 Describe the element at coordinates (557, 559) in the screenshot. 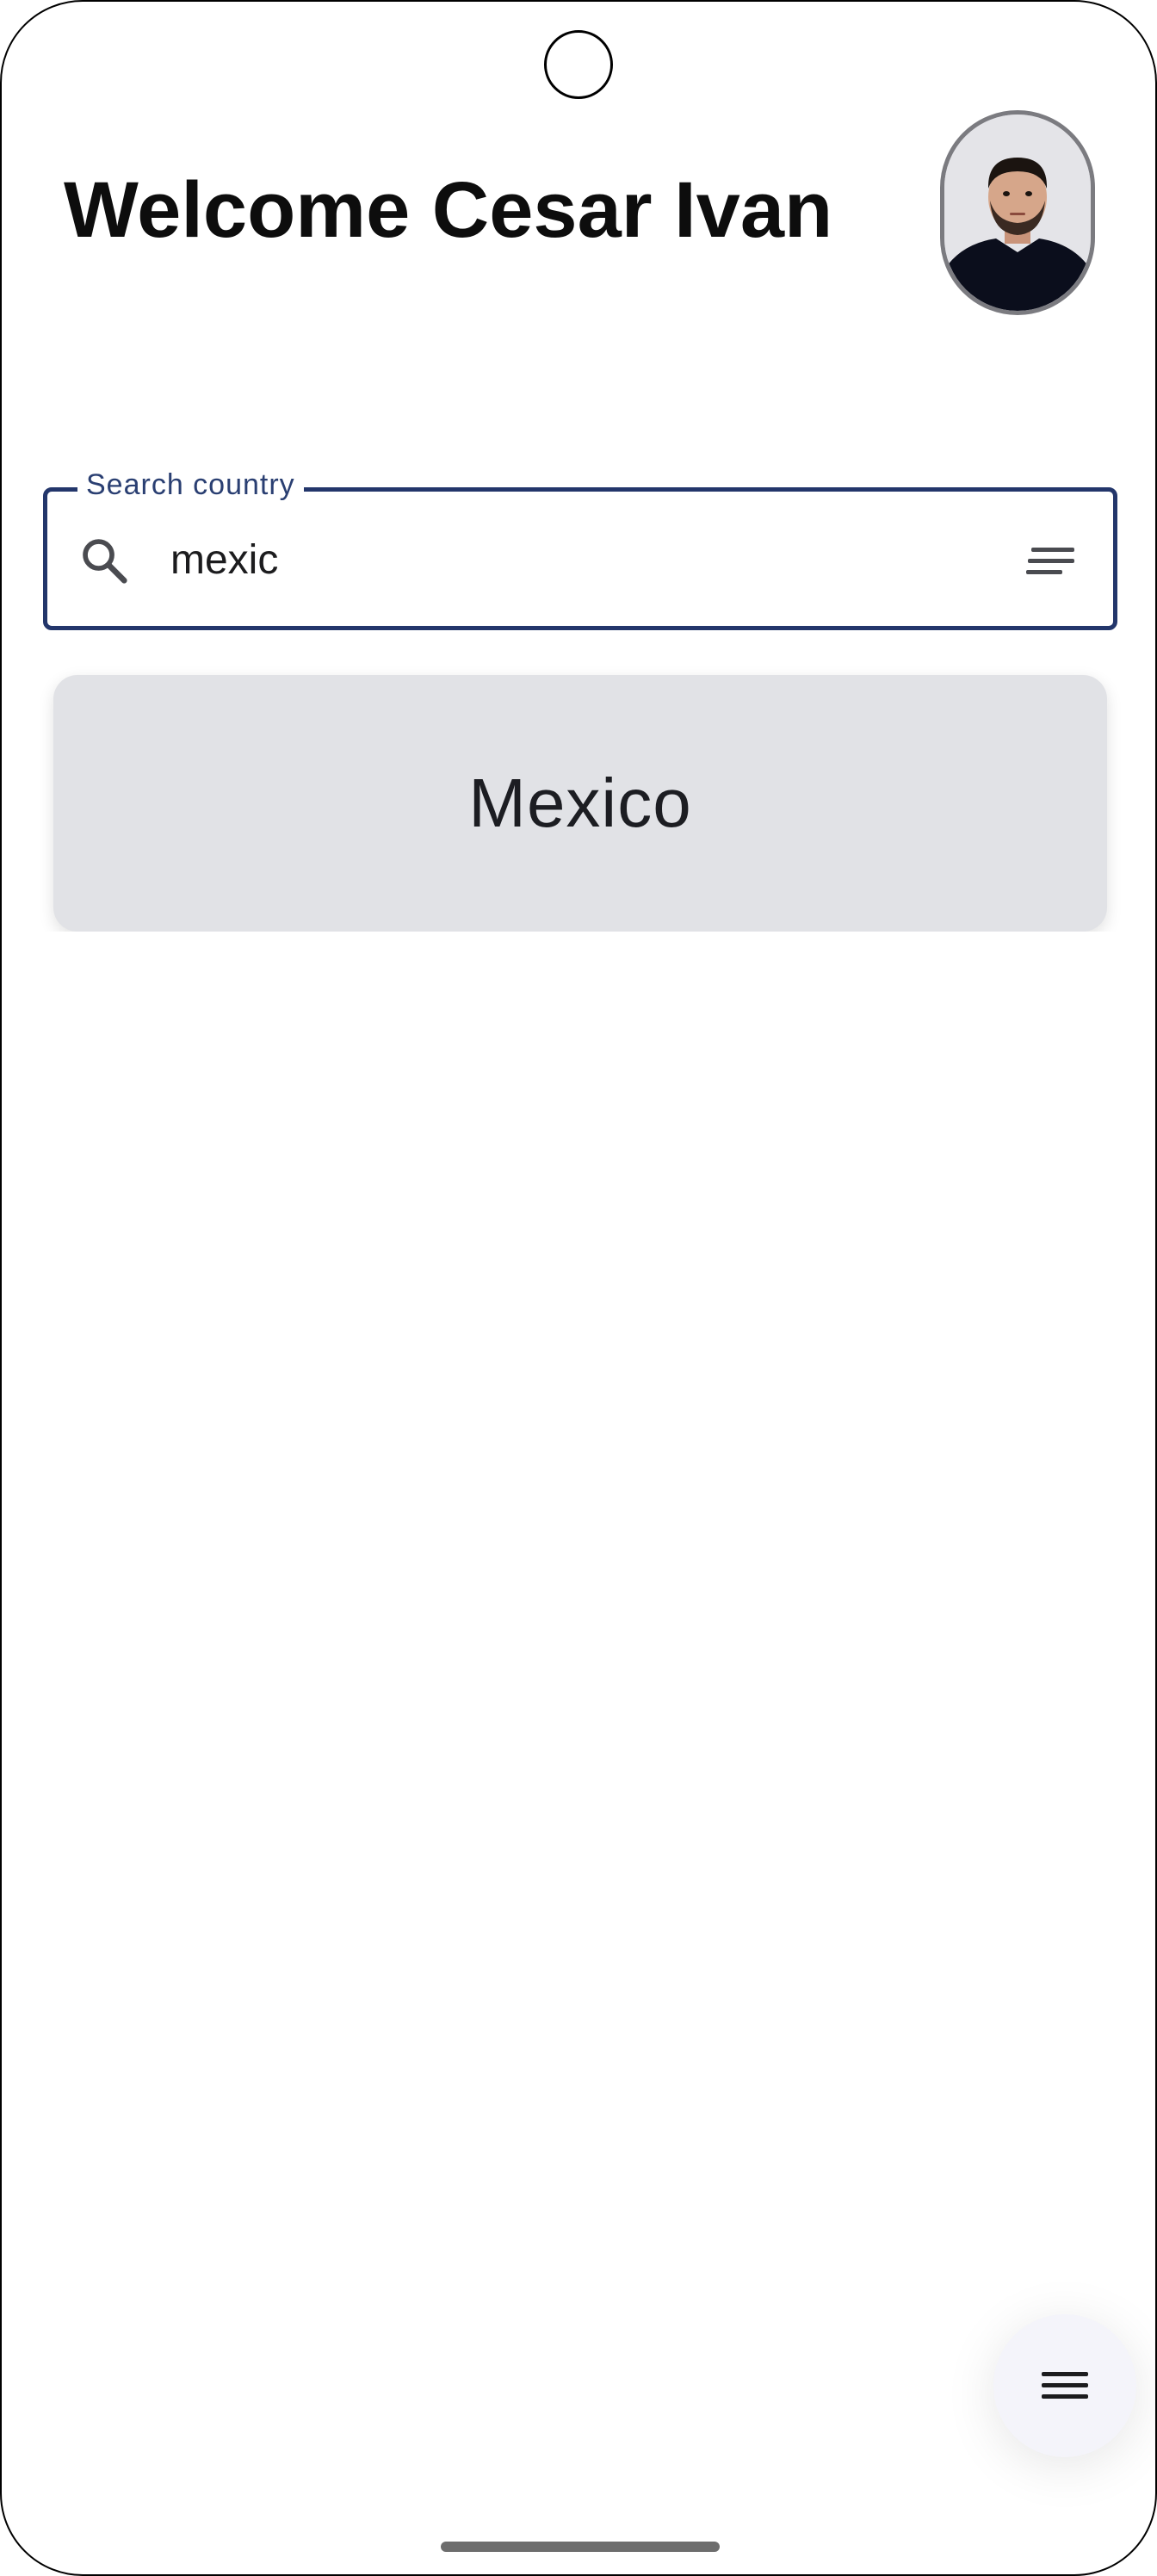

I see `search-input` at that location.